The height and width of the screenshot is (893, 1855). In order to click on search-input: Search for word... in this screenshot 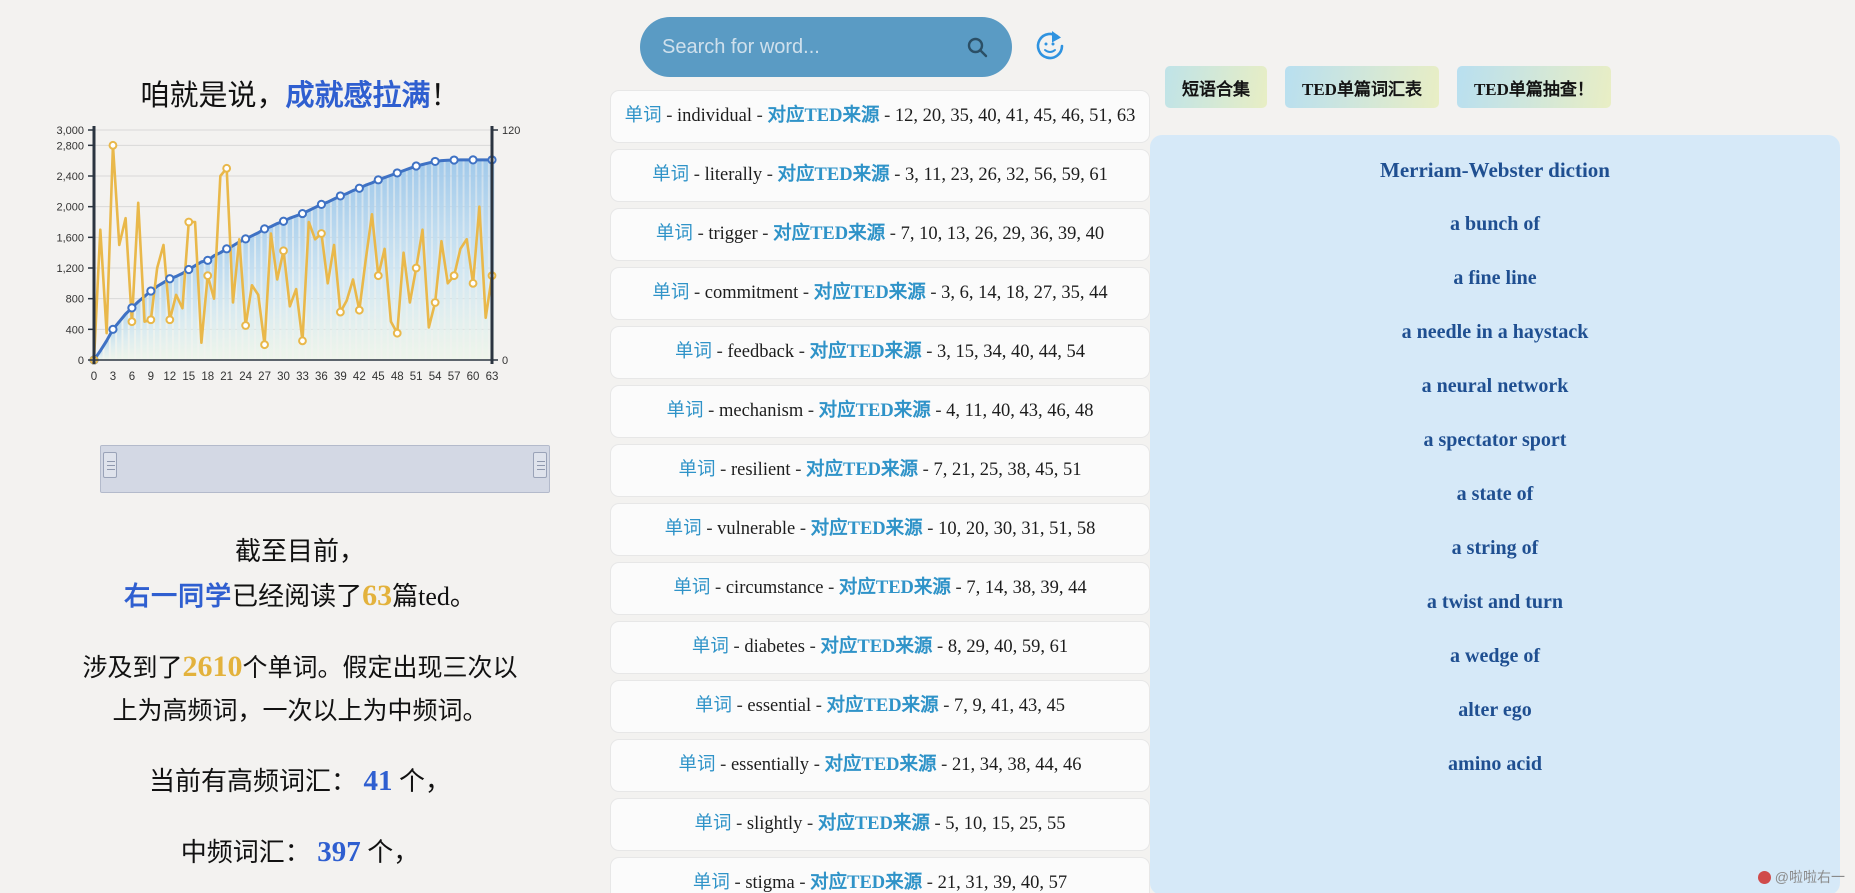, I will do `click(813, 47)`.